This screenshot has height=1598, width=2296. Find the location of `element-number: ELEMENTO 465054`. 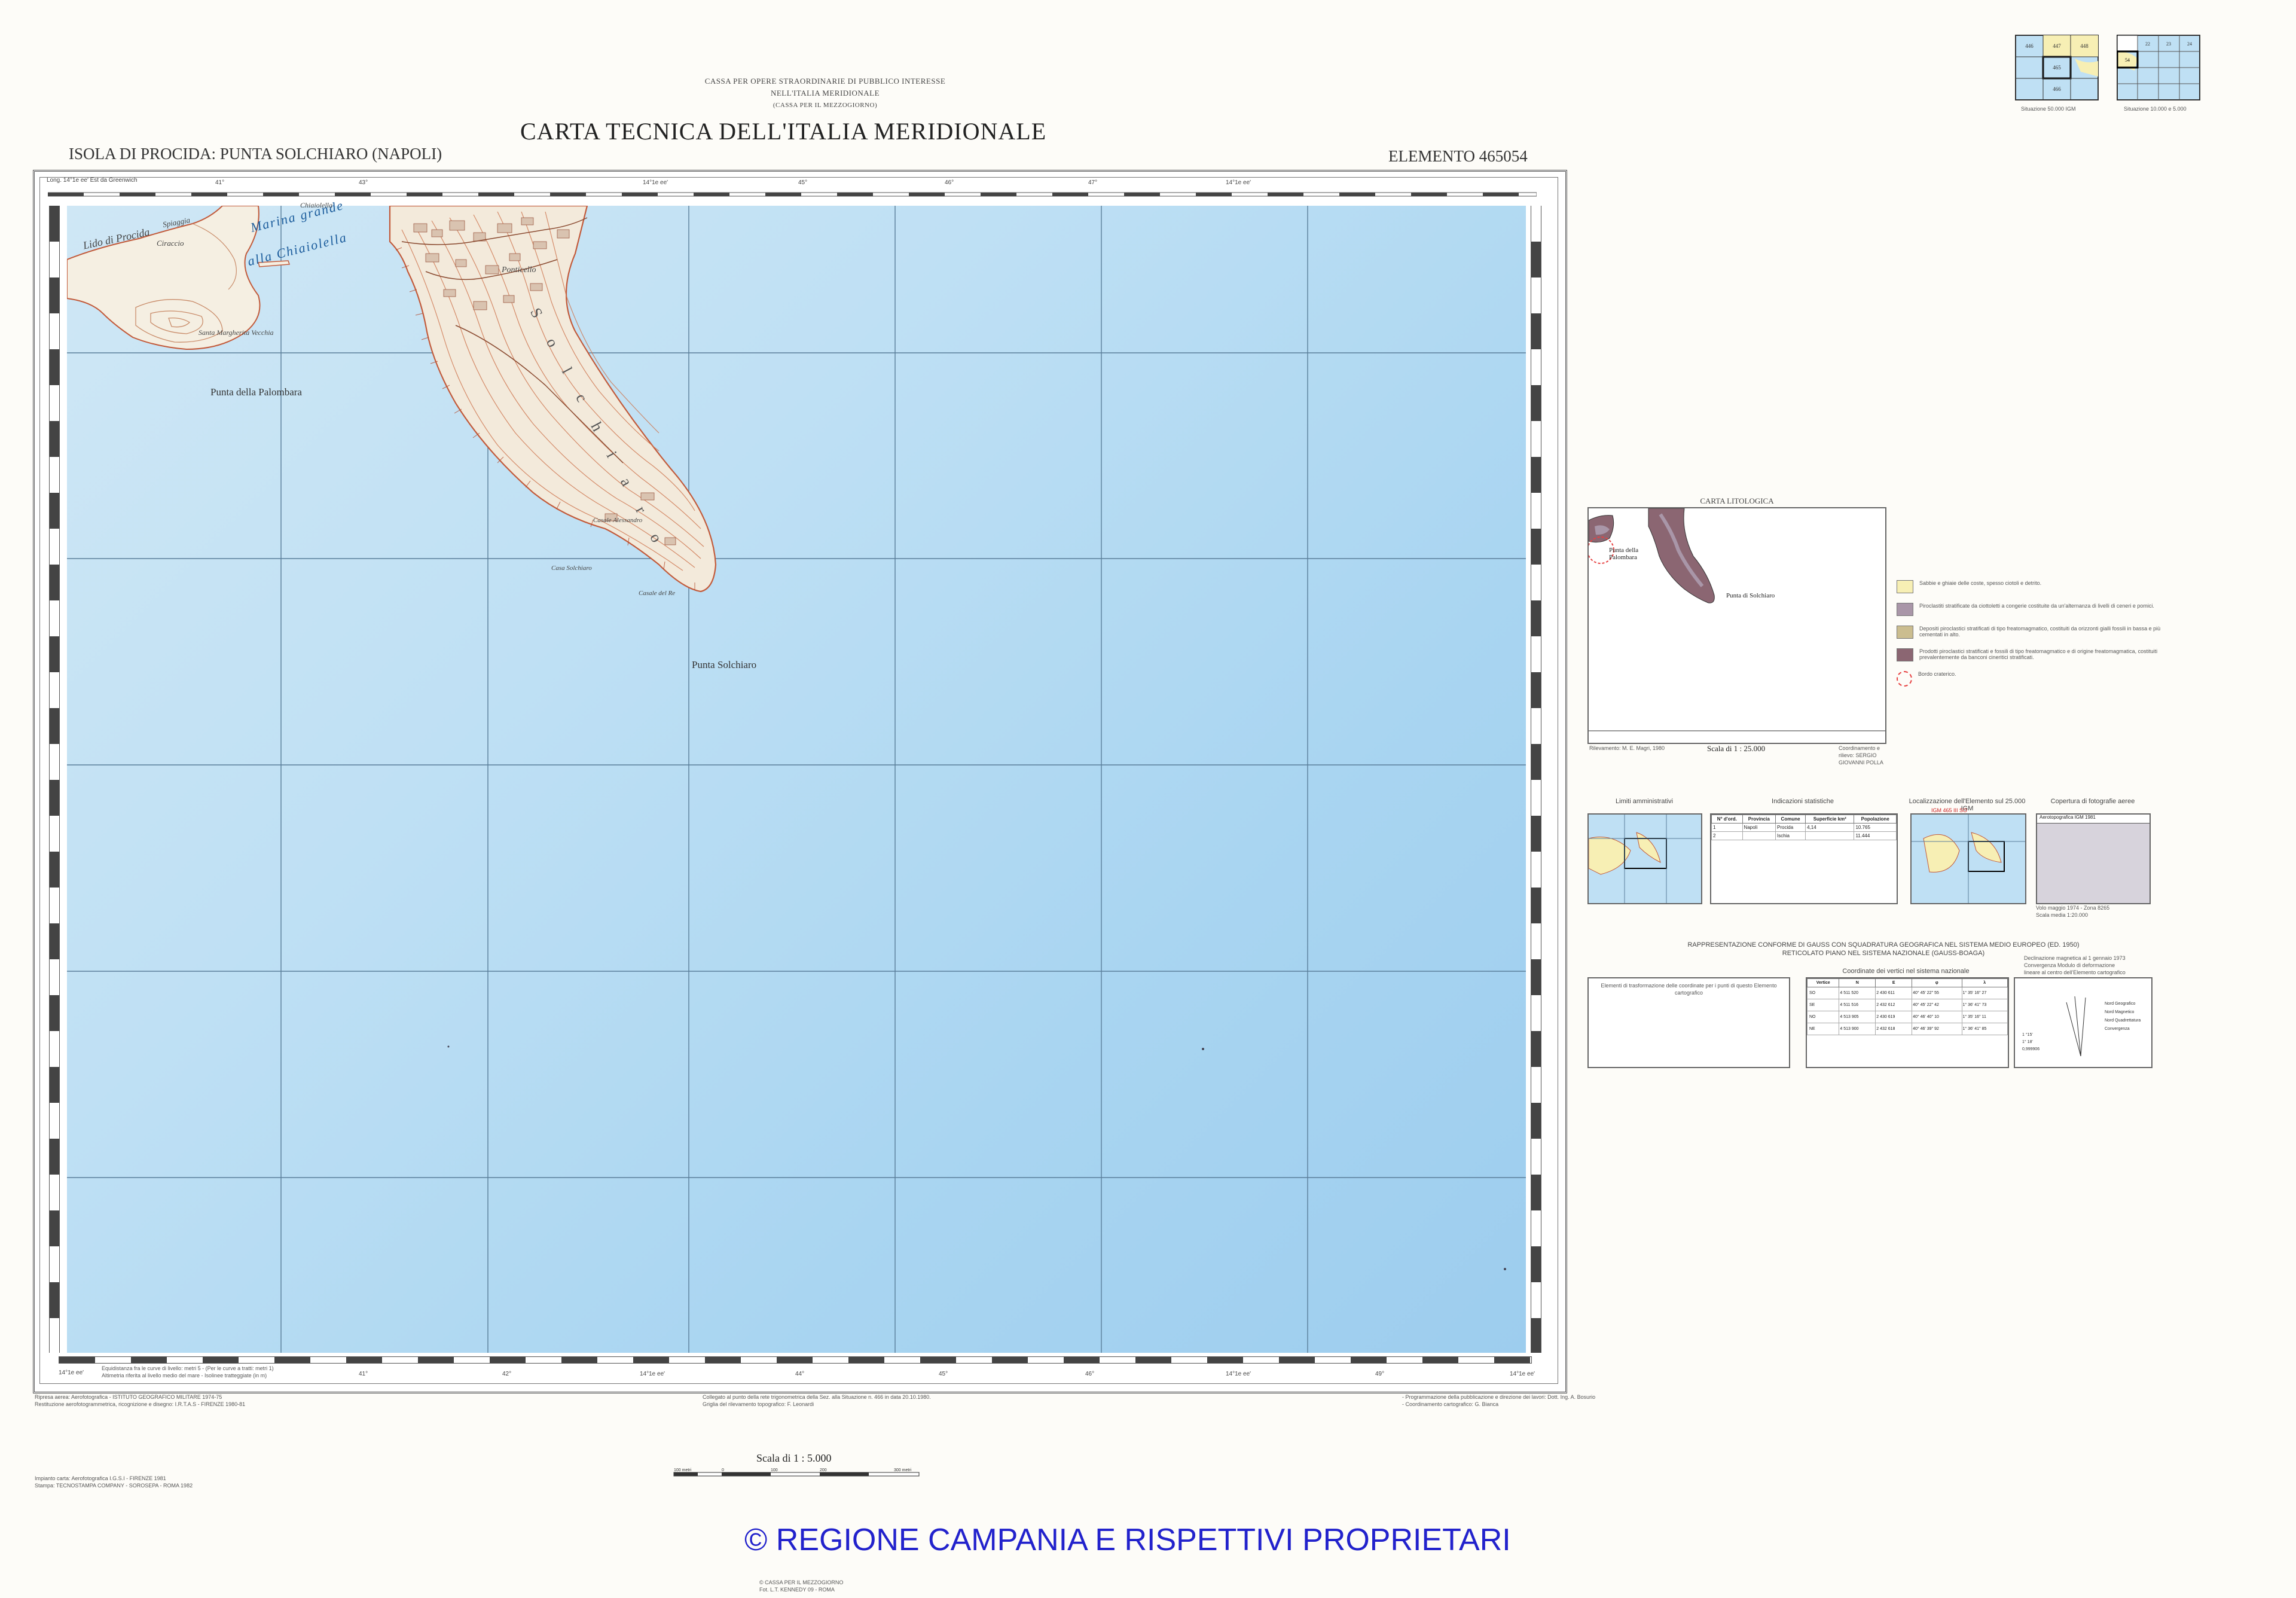

element-number: ELEMENTO 465054 is located at coordinates (1458, 156).